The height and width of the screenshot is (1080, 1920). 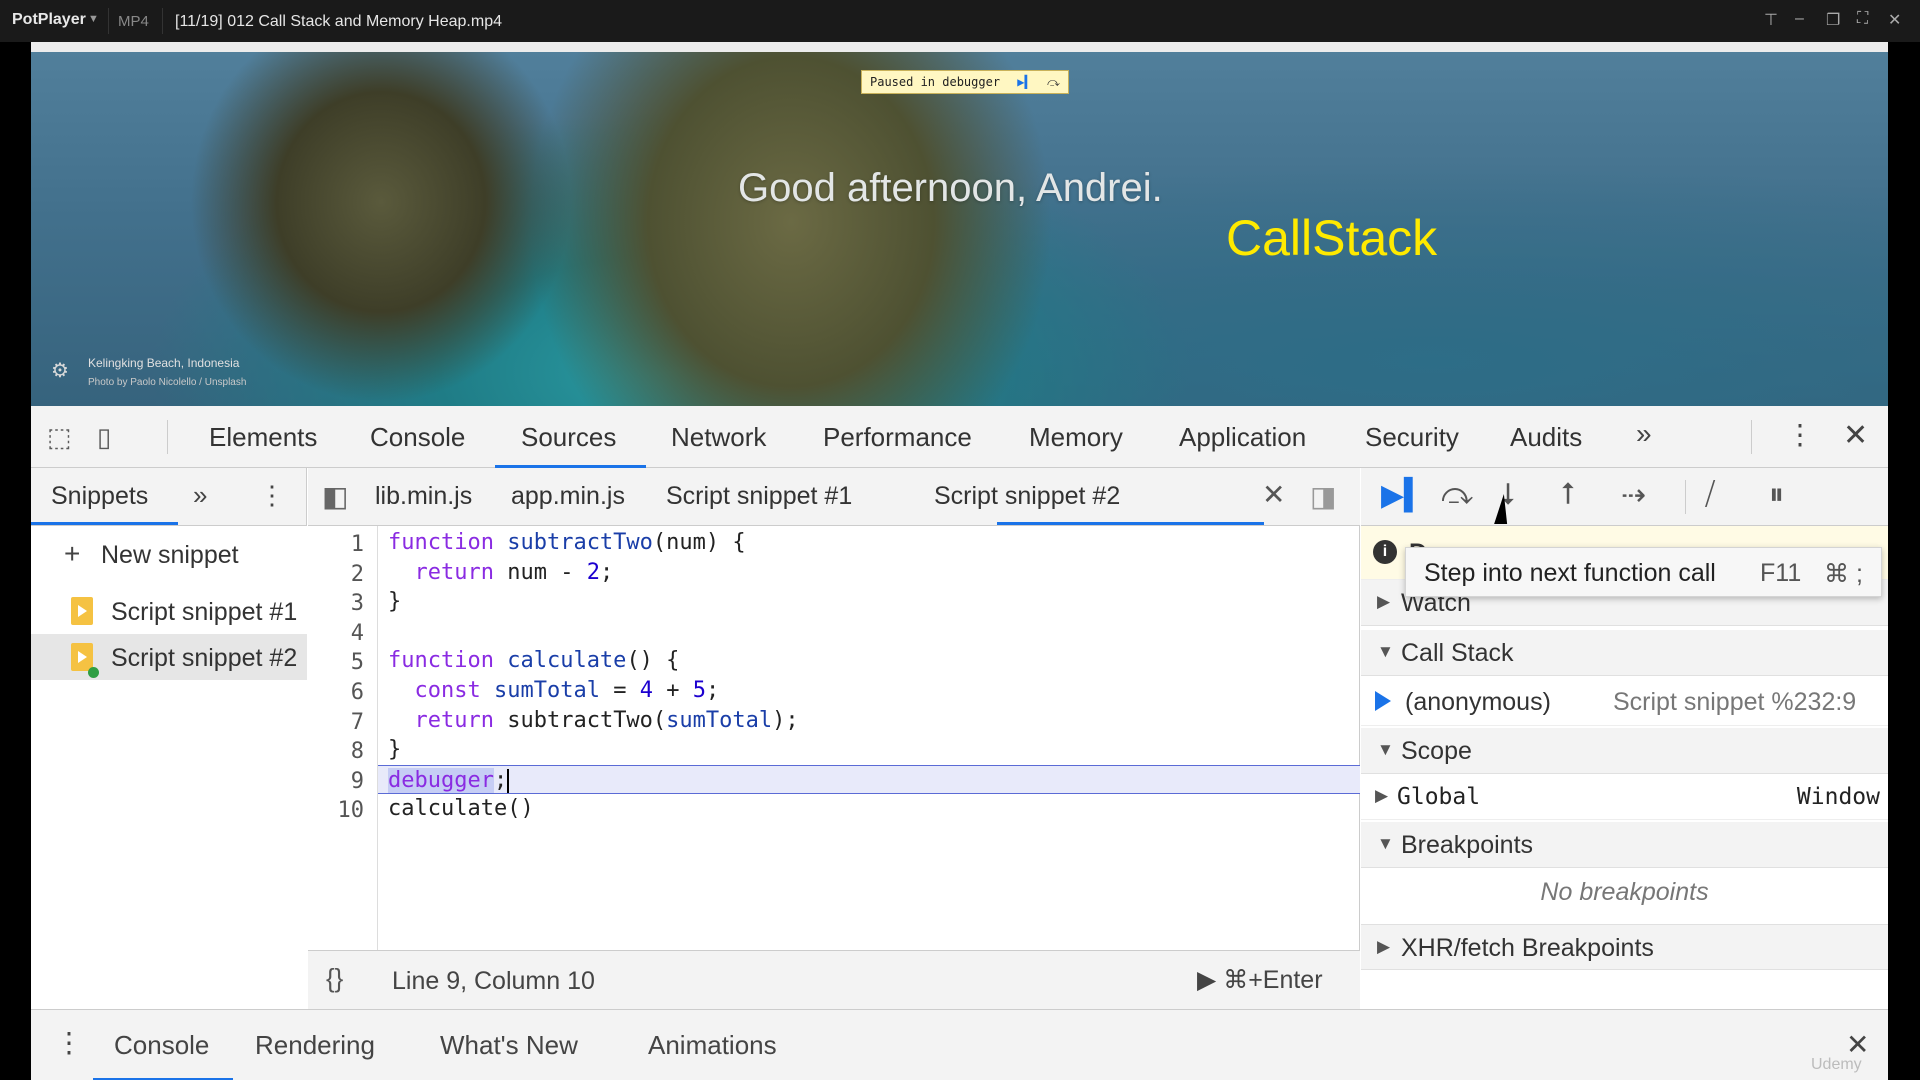 What do you see at coordinates (161, 1045) in the screenshot?
I see `drawer-tab-console: Console` at bounding box center [161, 1045].